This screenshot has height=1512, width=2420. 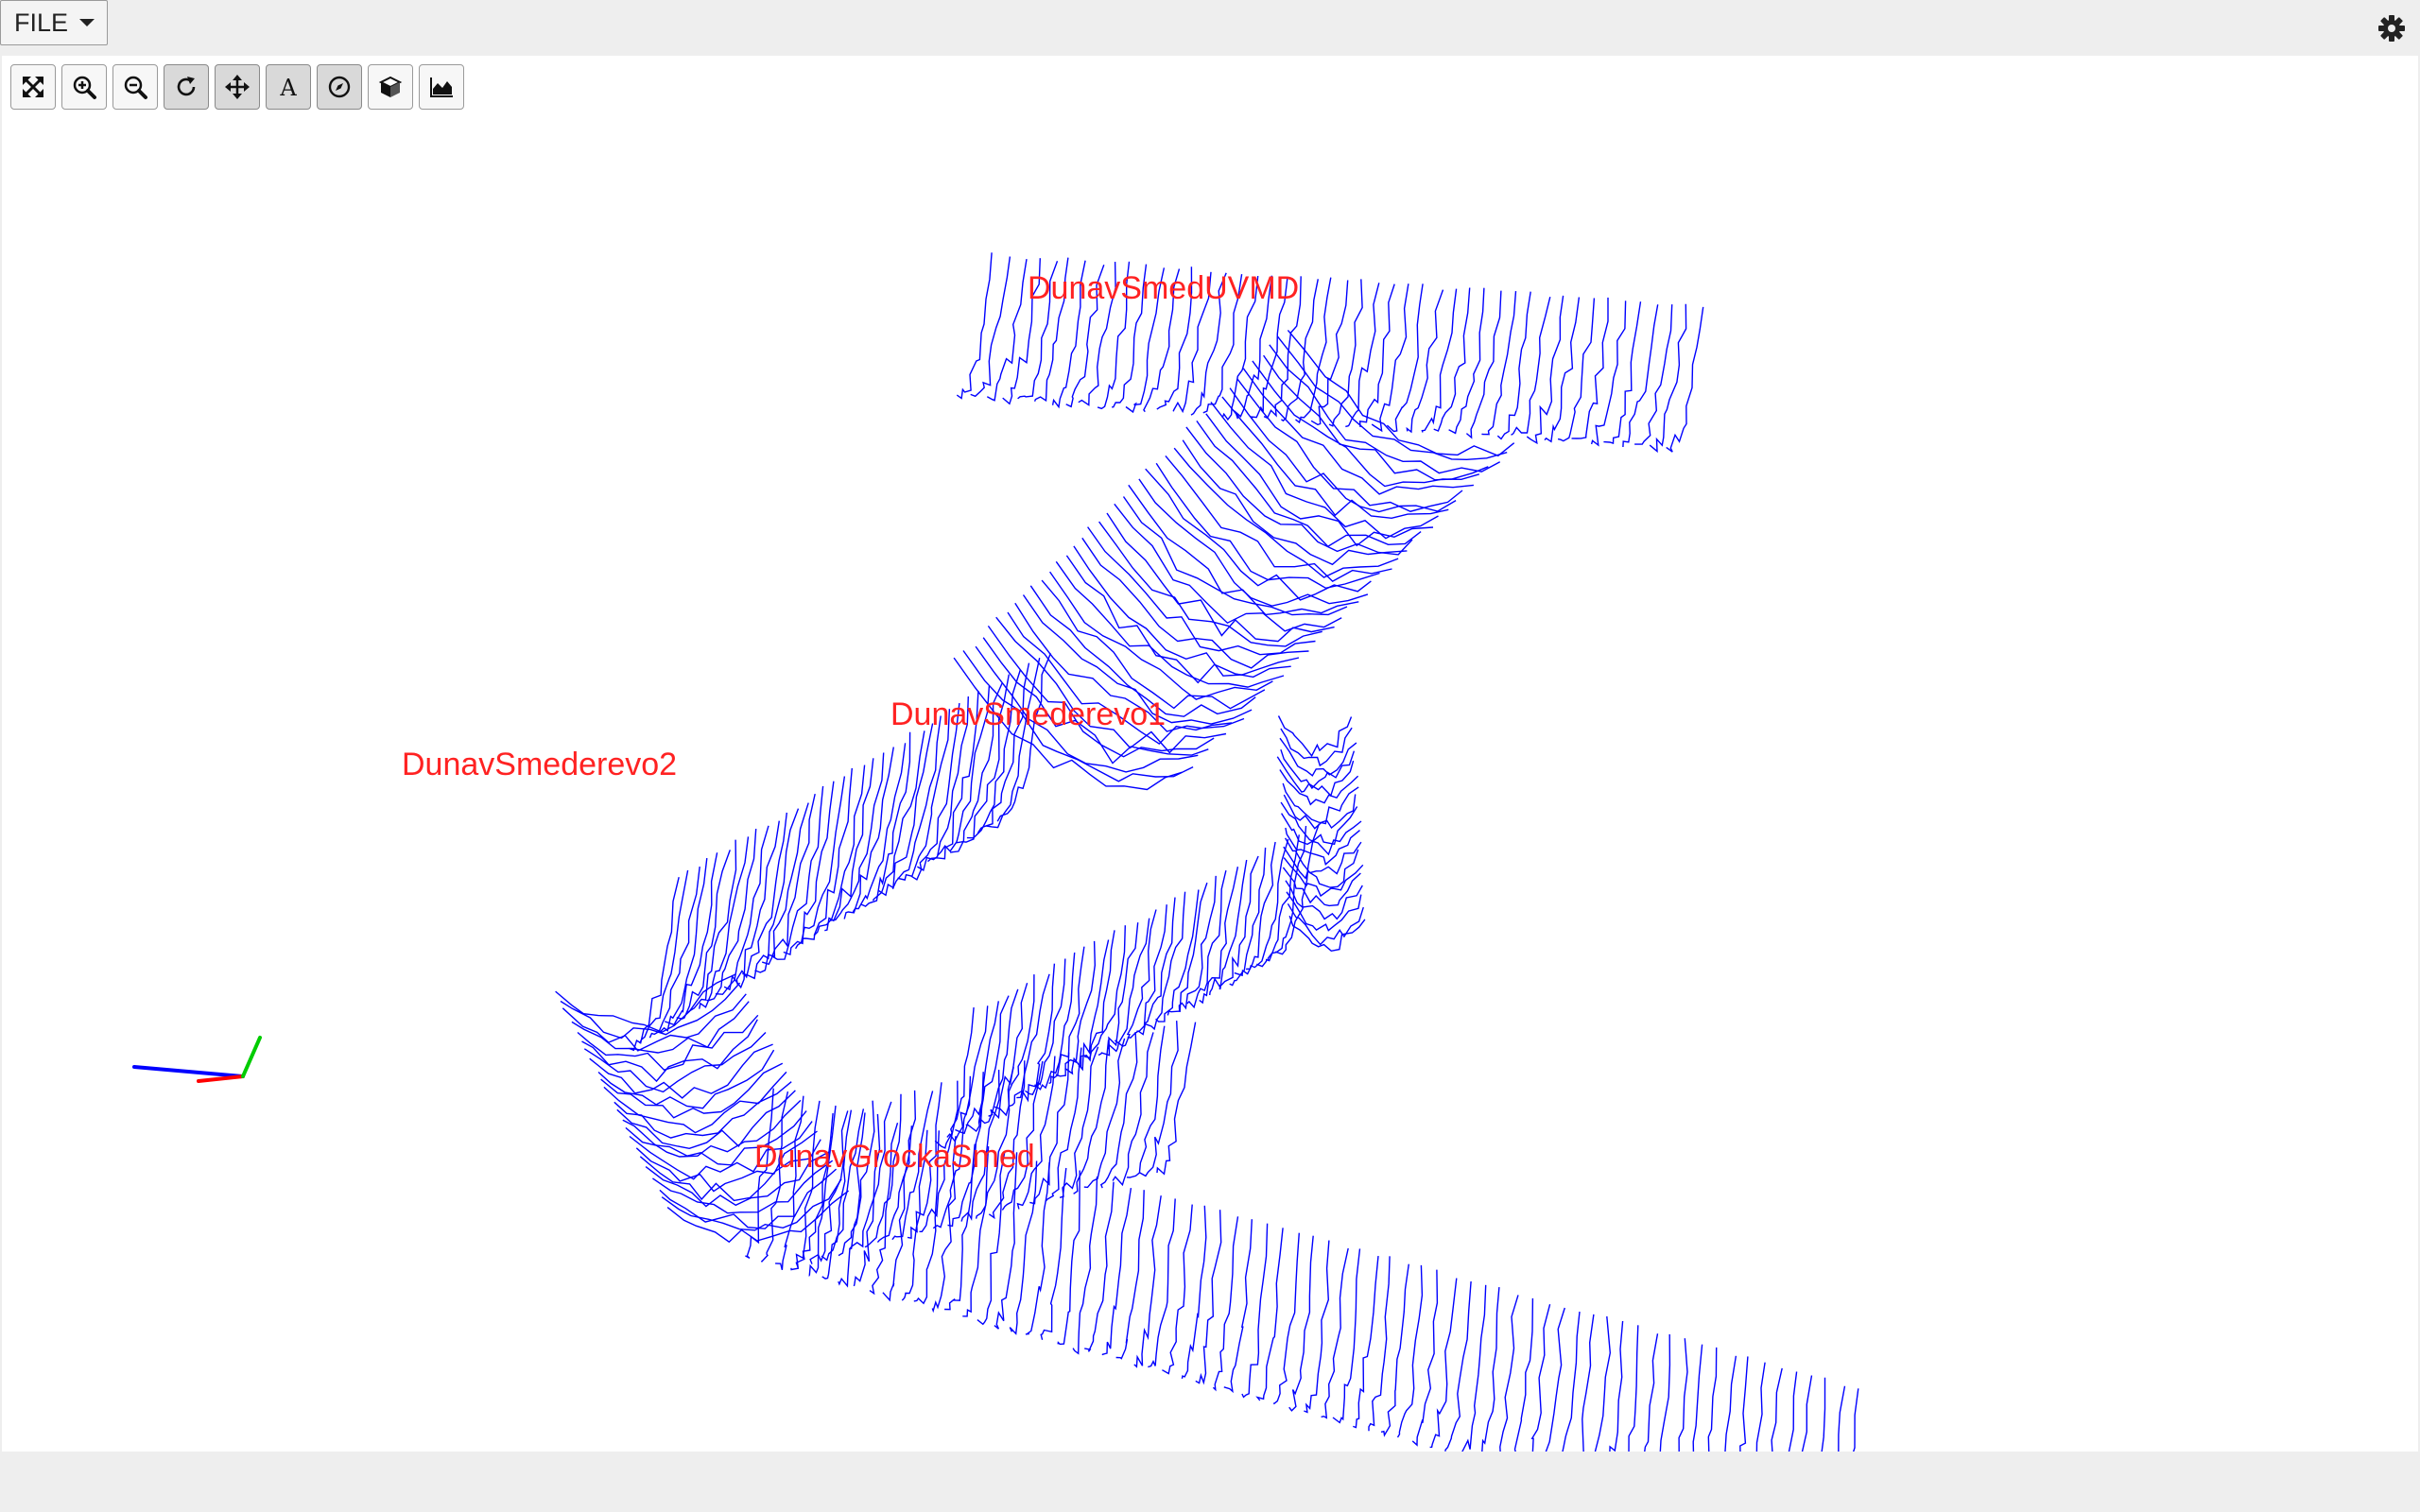 I want to click on terrain-button, so click(x=441, y=87).